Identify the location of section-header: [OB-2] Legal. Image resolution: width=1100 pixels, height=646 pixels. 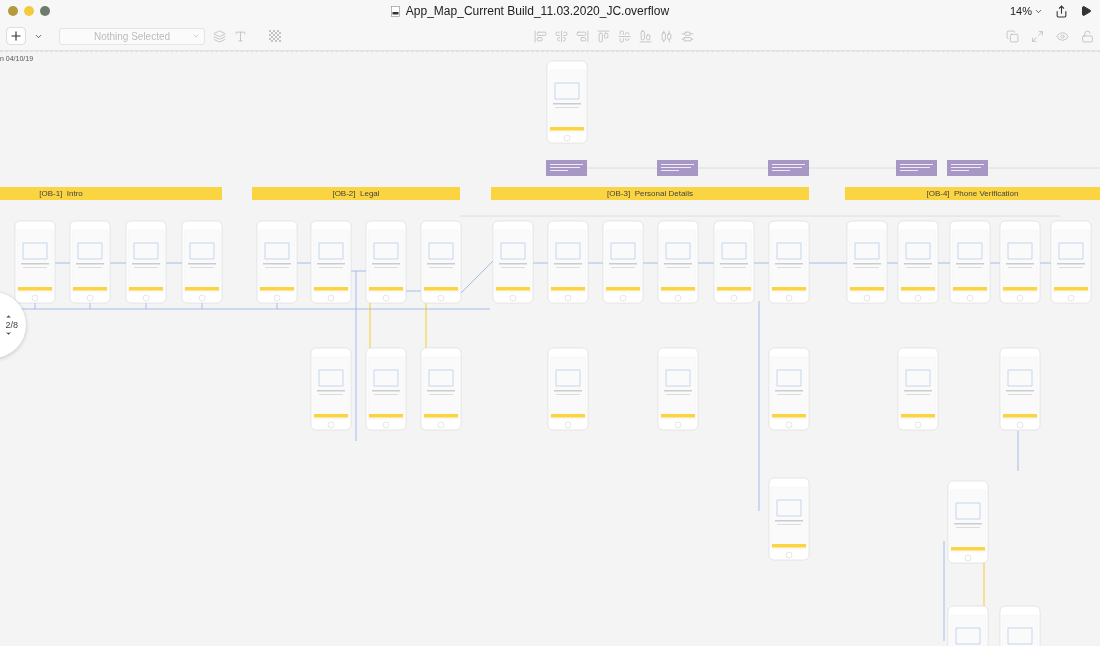
(356, 193).